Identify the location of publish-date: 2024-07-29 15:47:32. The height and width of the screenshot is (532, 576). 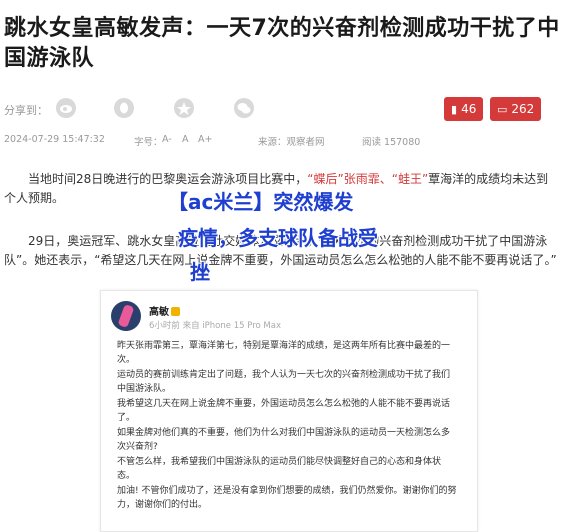
(54, 139).